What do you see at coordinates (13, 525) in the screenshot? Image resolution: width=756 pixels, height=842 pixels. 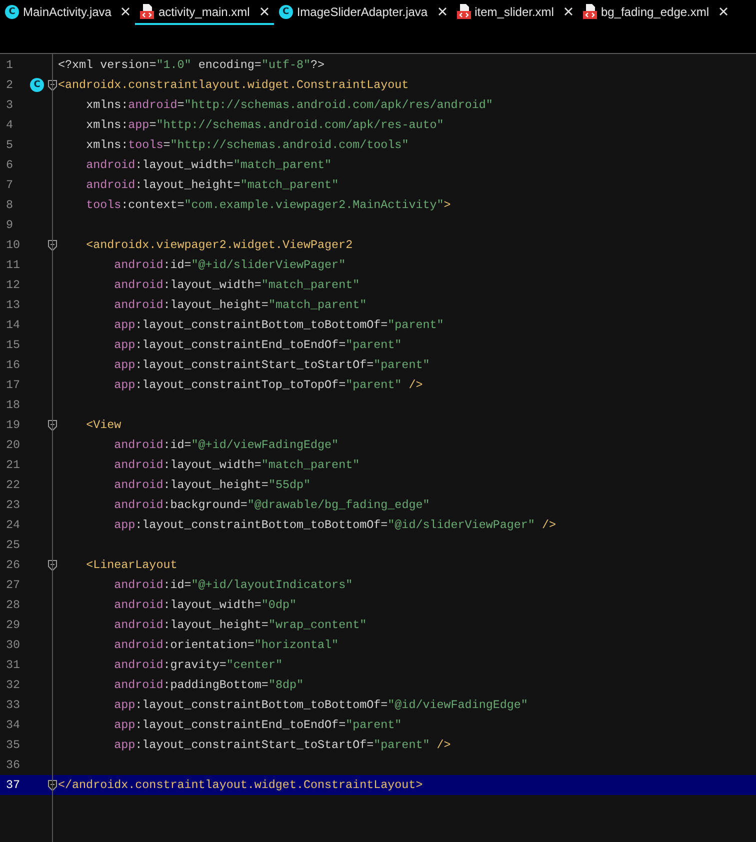 I see `line-number: 24` at bounding box center [13, 525].